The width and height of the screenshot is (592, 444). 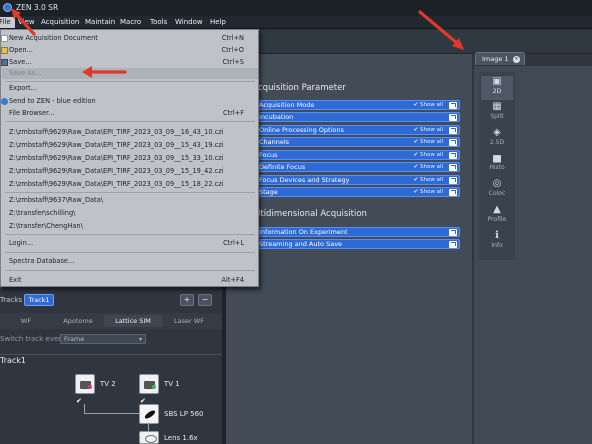 I want to click on arrow-to-file-menu, so click(x=25, y=24).